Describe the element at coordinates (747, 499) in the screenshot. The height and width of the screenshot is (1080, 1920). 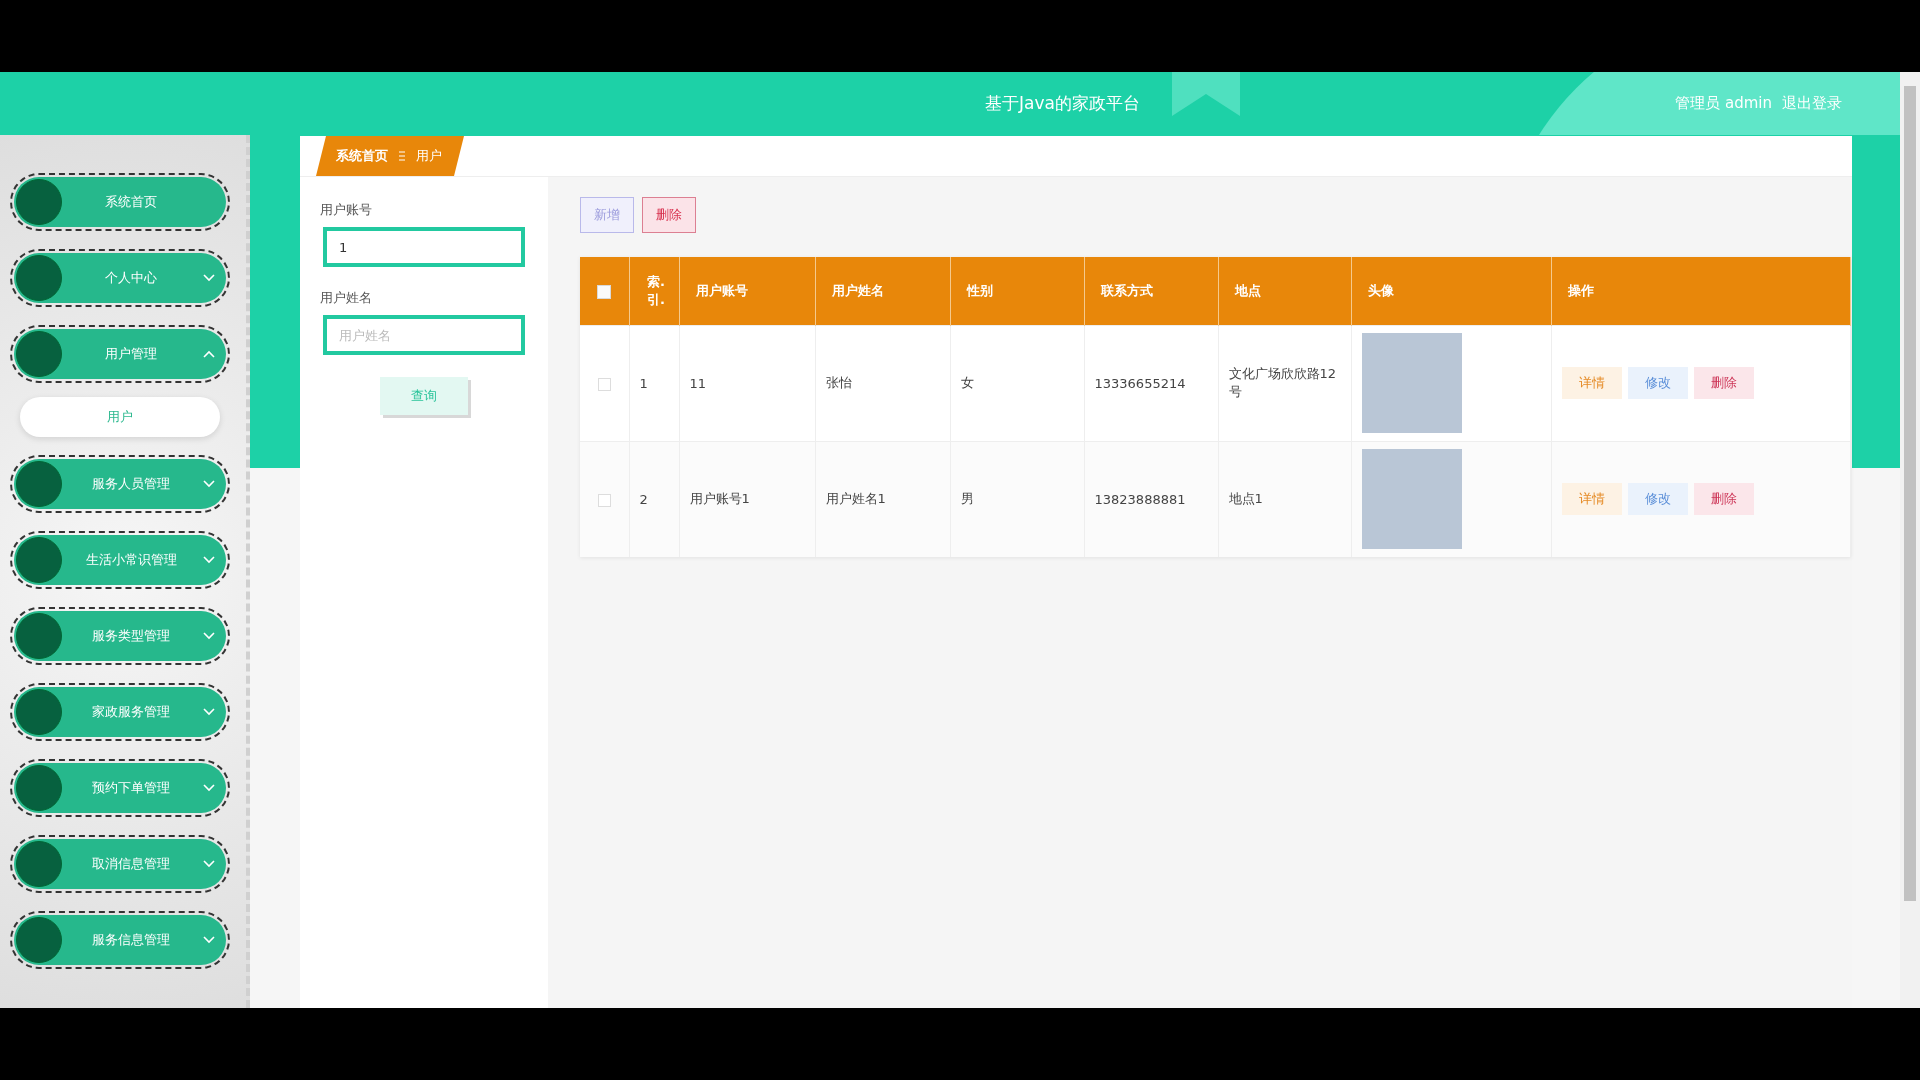
I see `table-cell: 用户账号1` at that location.